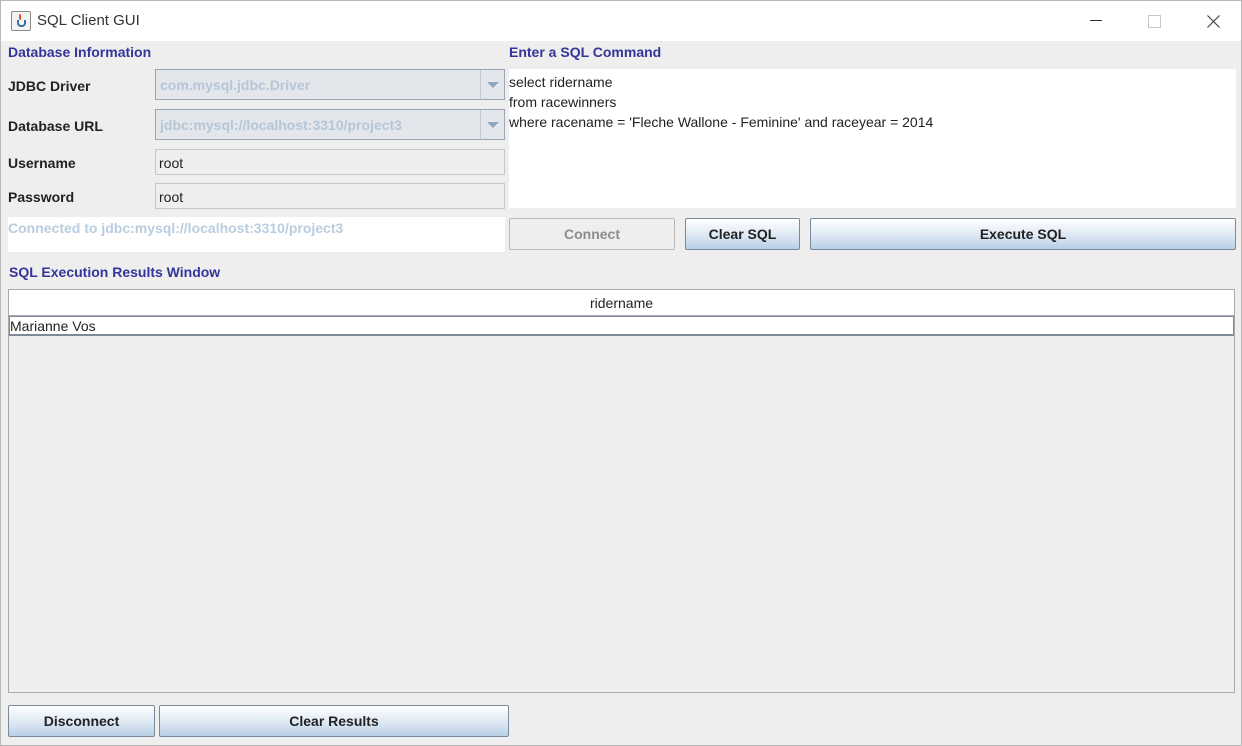  I want to click on minimize-button, so click(1096, 21).